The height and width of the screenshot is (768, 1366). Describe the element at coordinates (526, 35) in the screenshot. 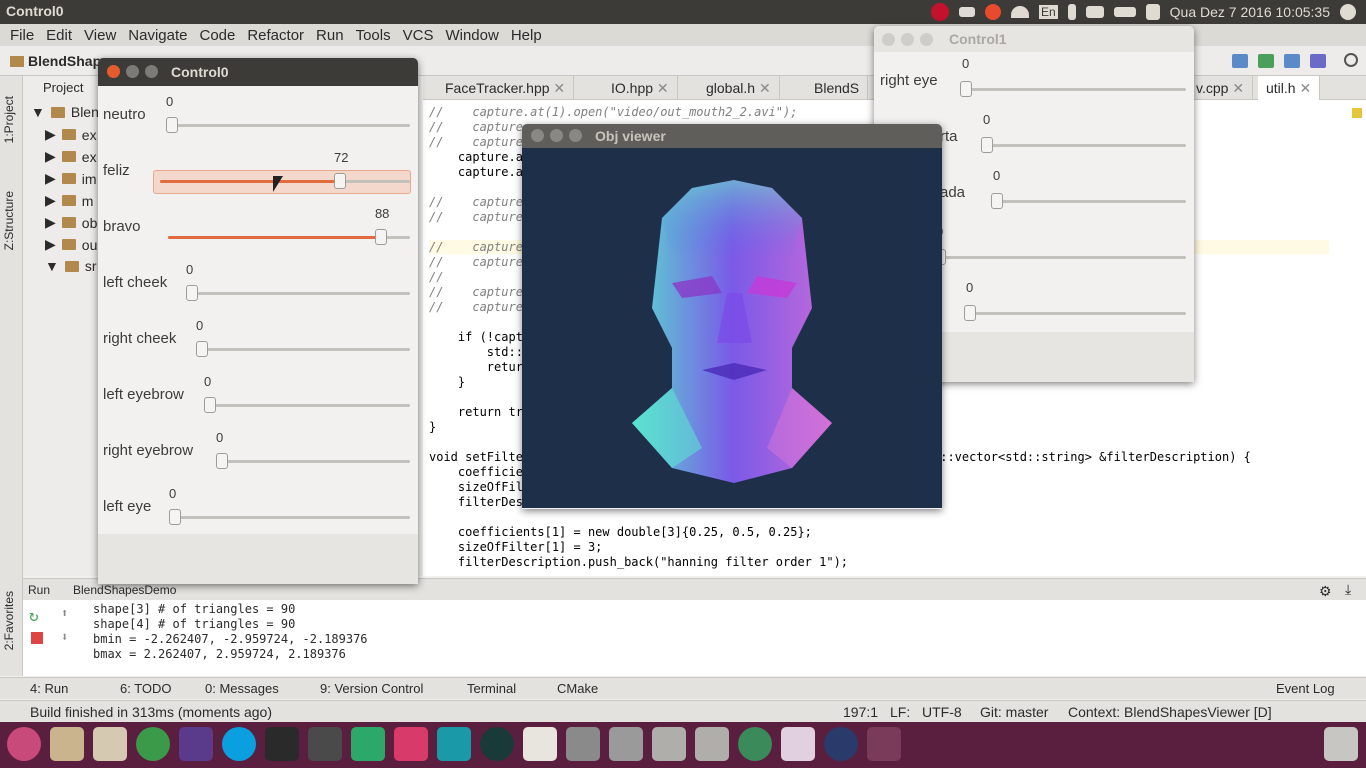

I see `menu-help: Help` at that location.